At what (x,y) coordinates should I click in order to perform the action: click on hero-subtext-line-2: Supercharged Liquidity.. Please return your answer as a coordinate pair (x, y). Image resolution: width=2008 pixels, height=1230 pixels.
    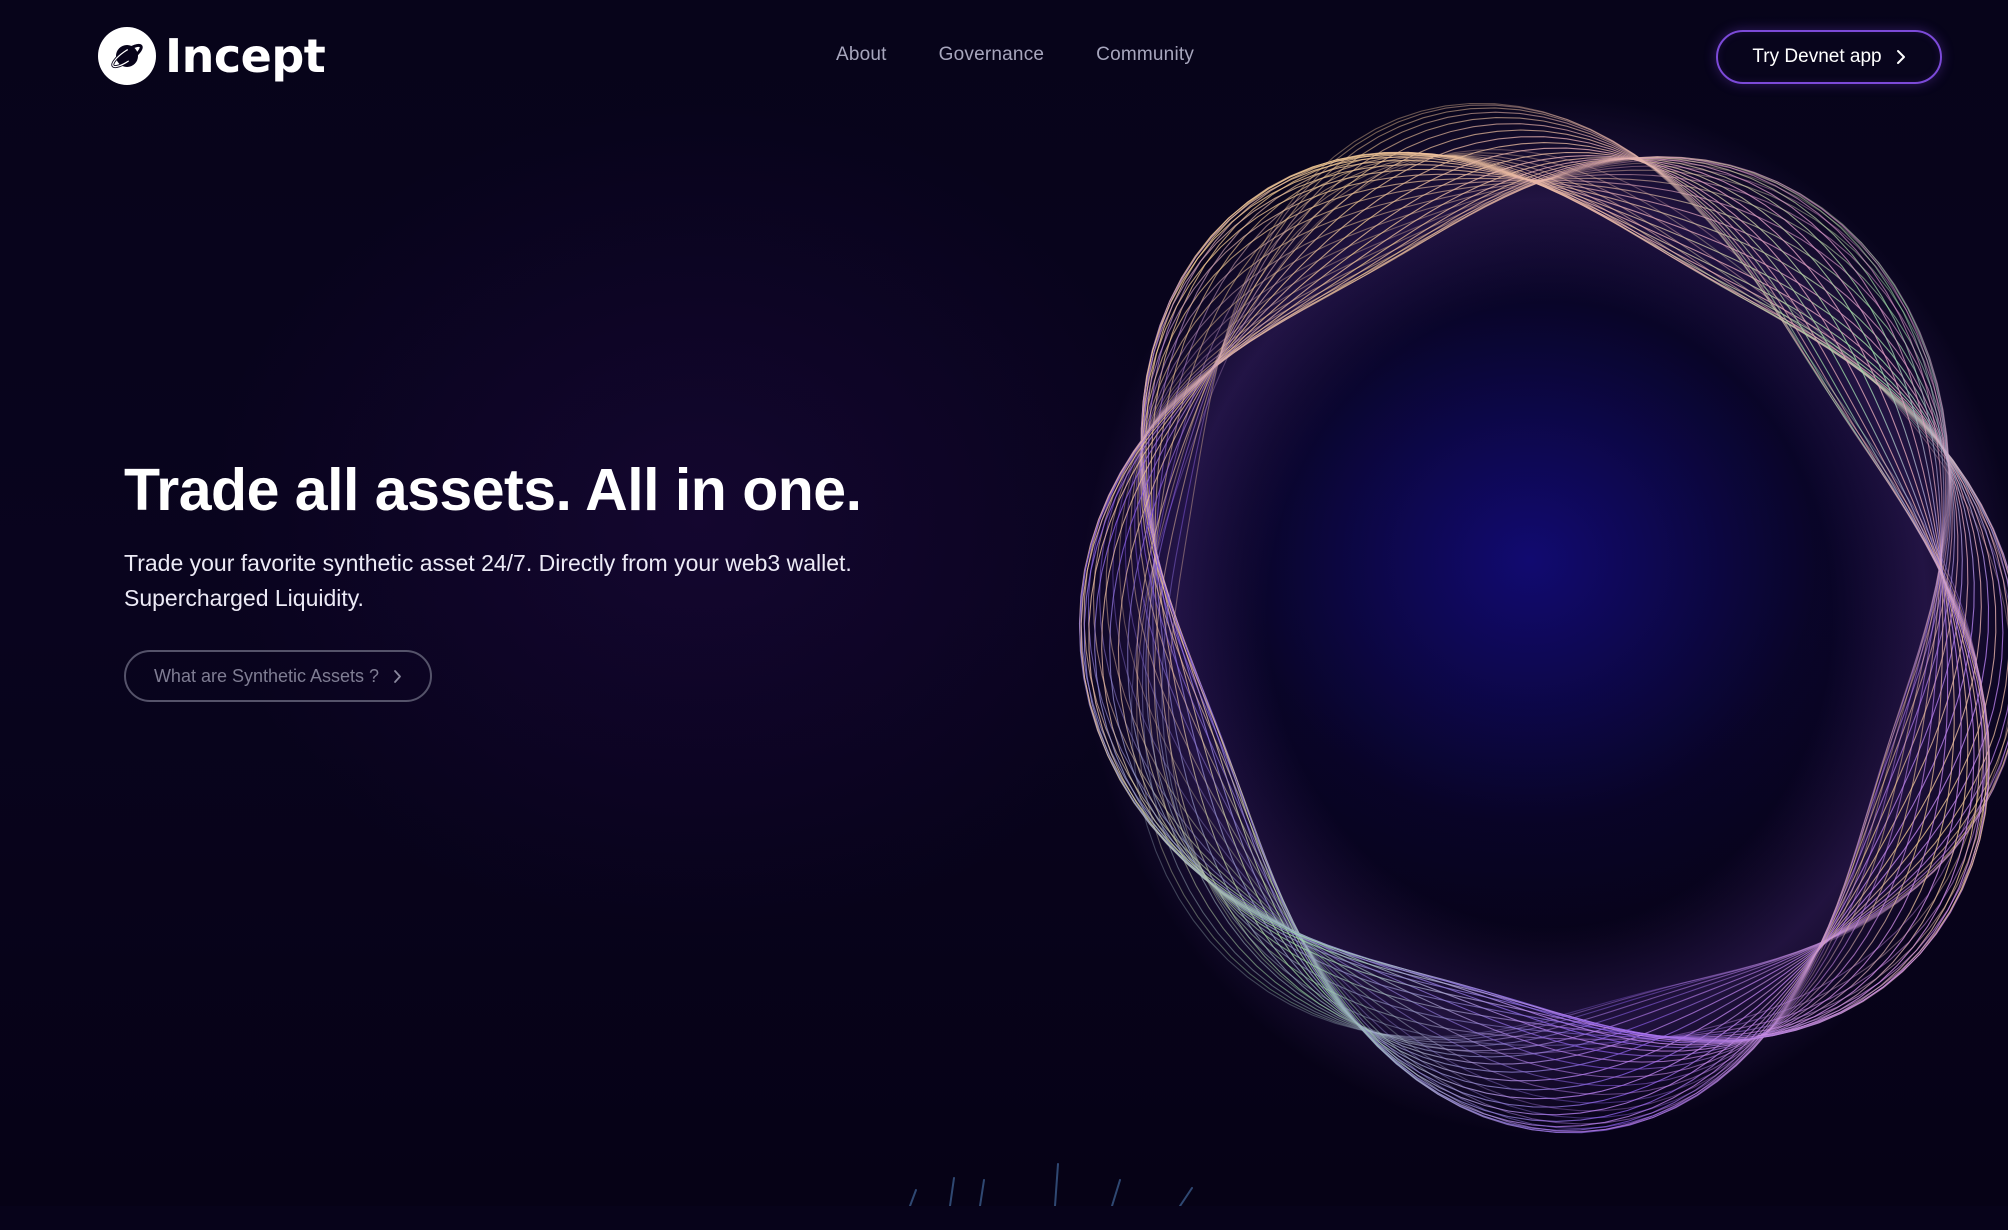
    Looking at the image, I should click on (244, 598).